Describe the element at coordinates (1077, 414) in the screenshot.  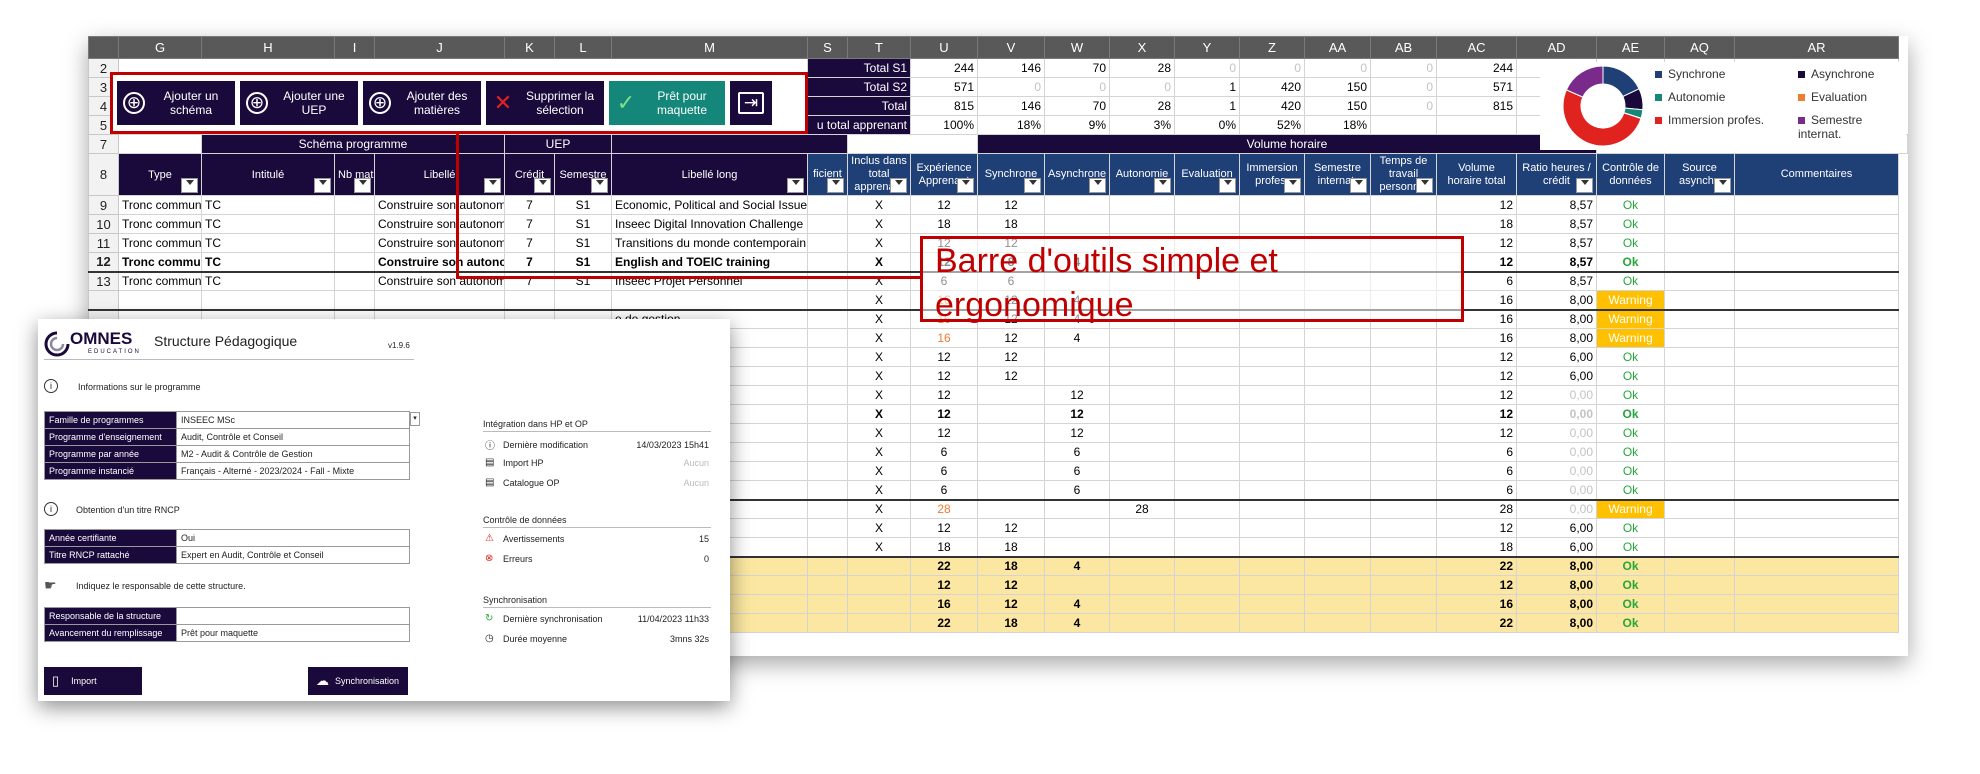
I see `cell-asynchrone: 12` at that location.